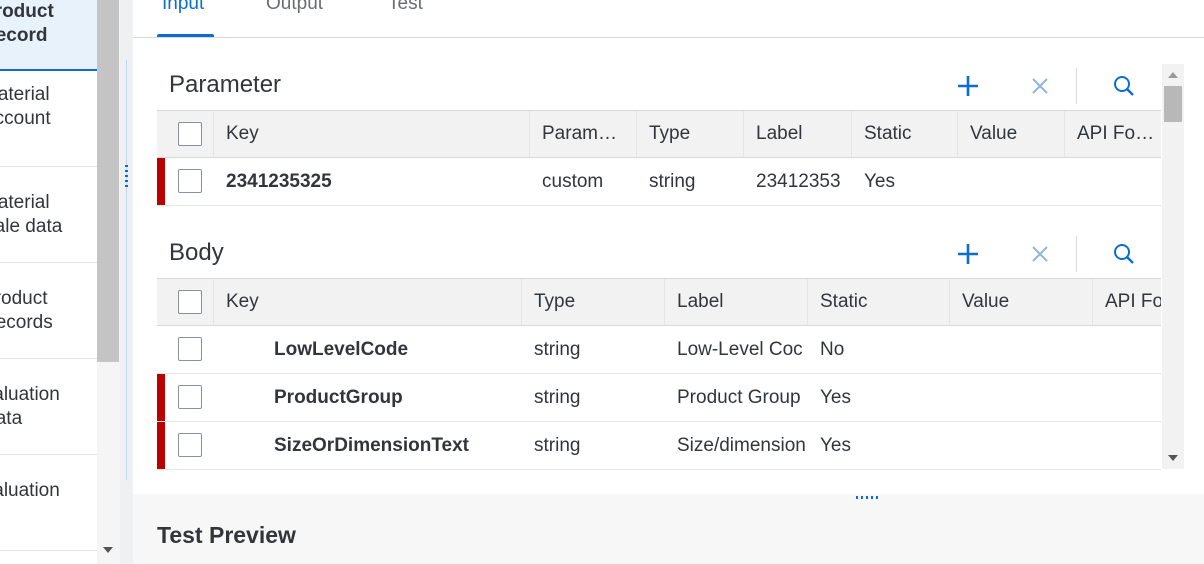  What do you see at coordinates (740, 349) in the screenshot?
I see `cell-label: Low-Level Coc` at bounding box center [740, 349].